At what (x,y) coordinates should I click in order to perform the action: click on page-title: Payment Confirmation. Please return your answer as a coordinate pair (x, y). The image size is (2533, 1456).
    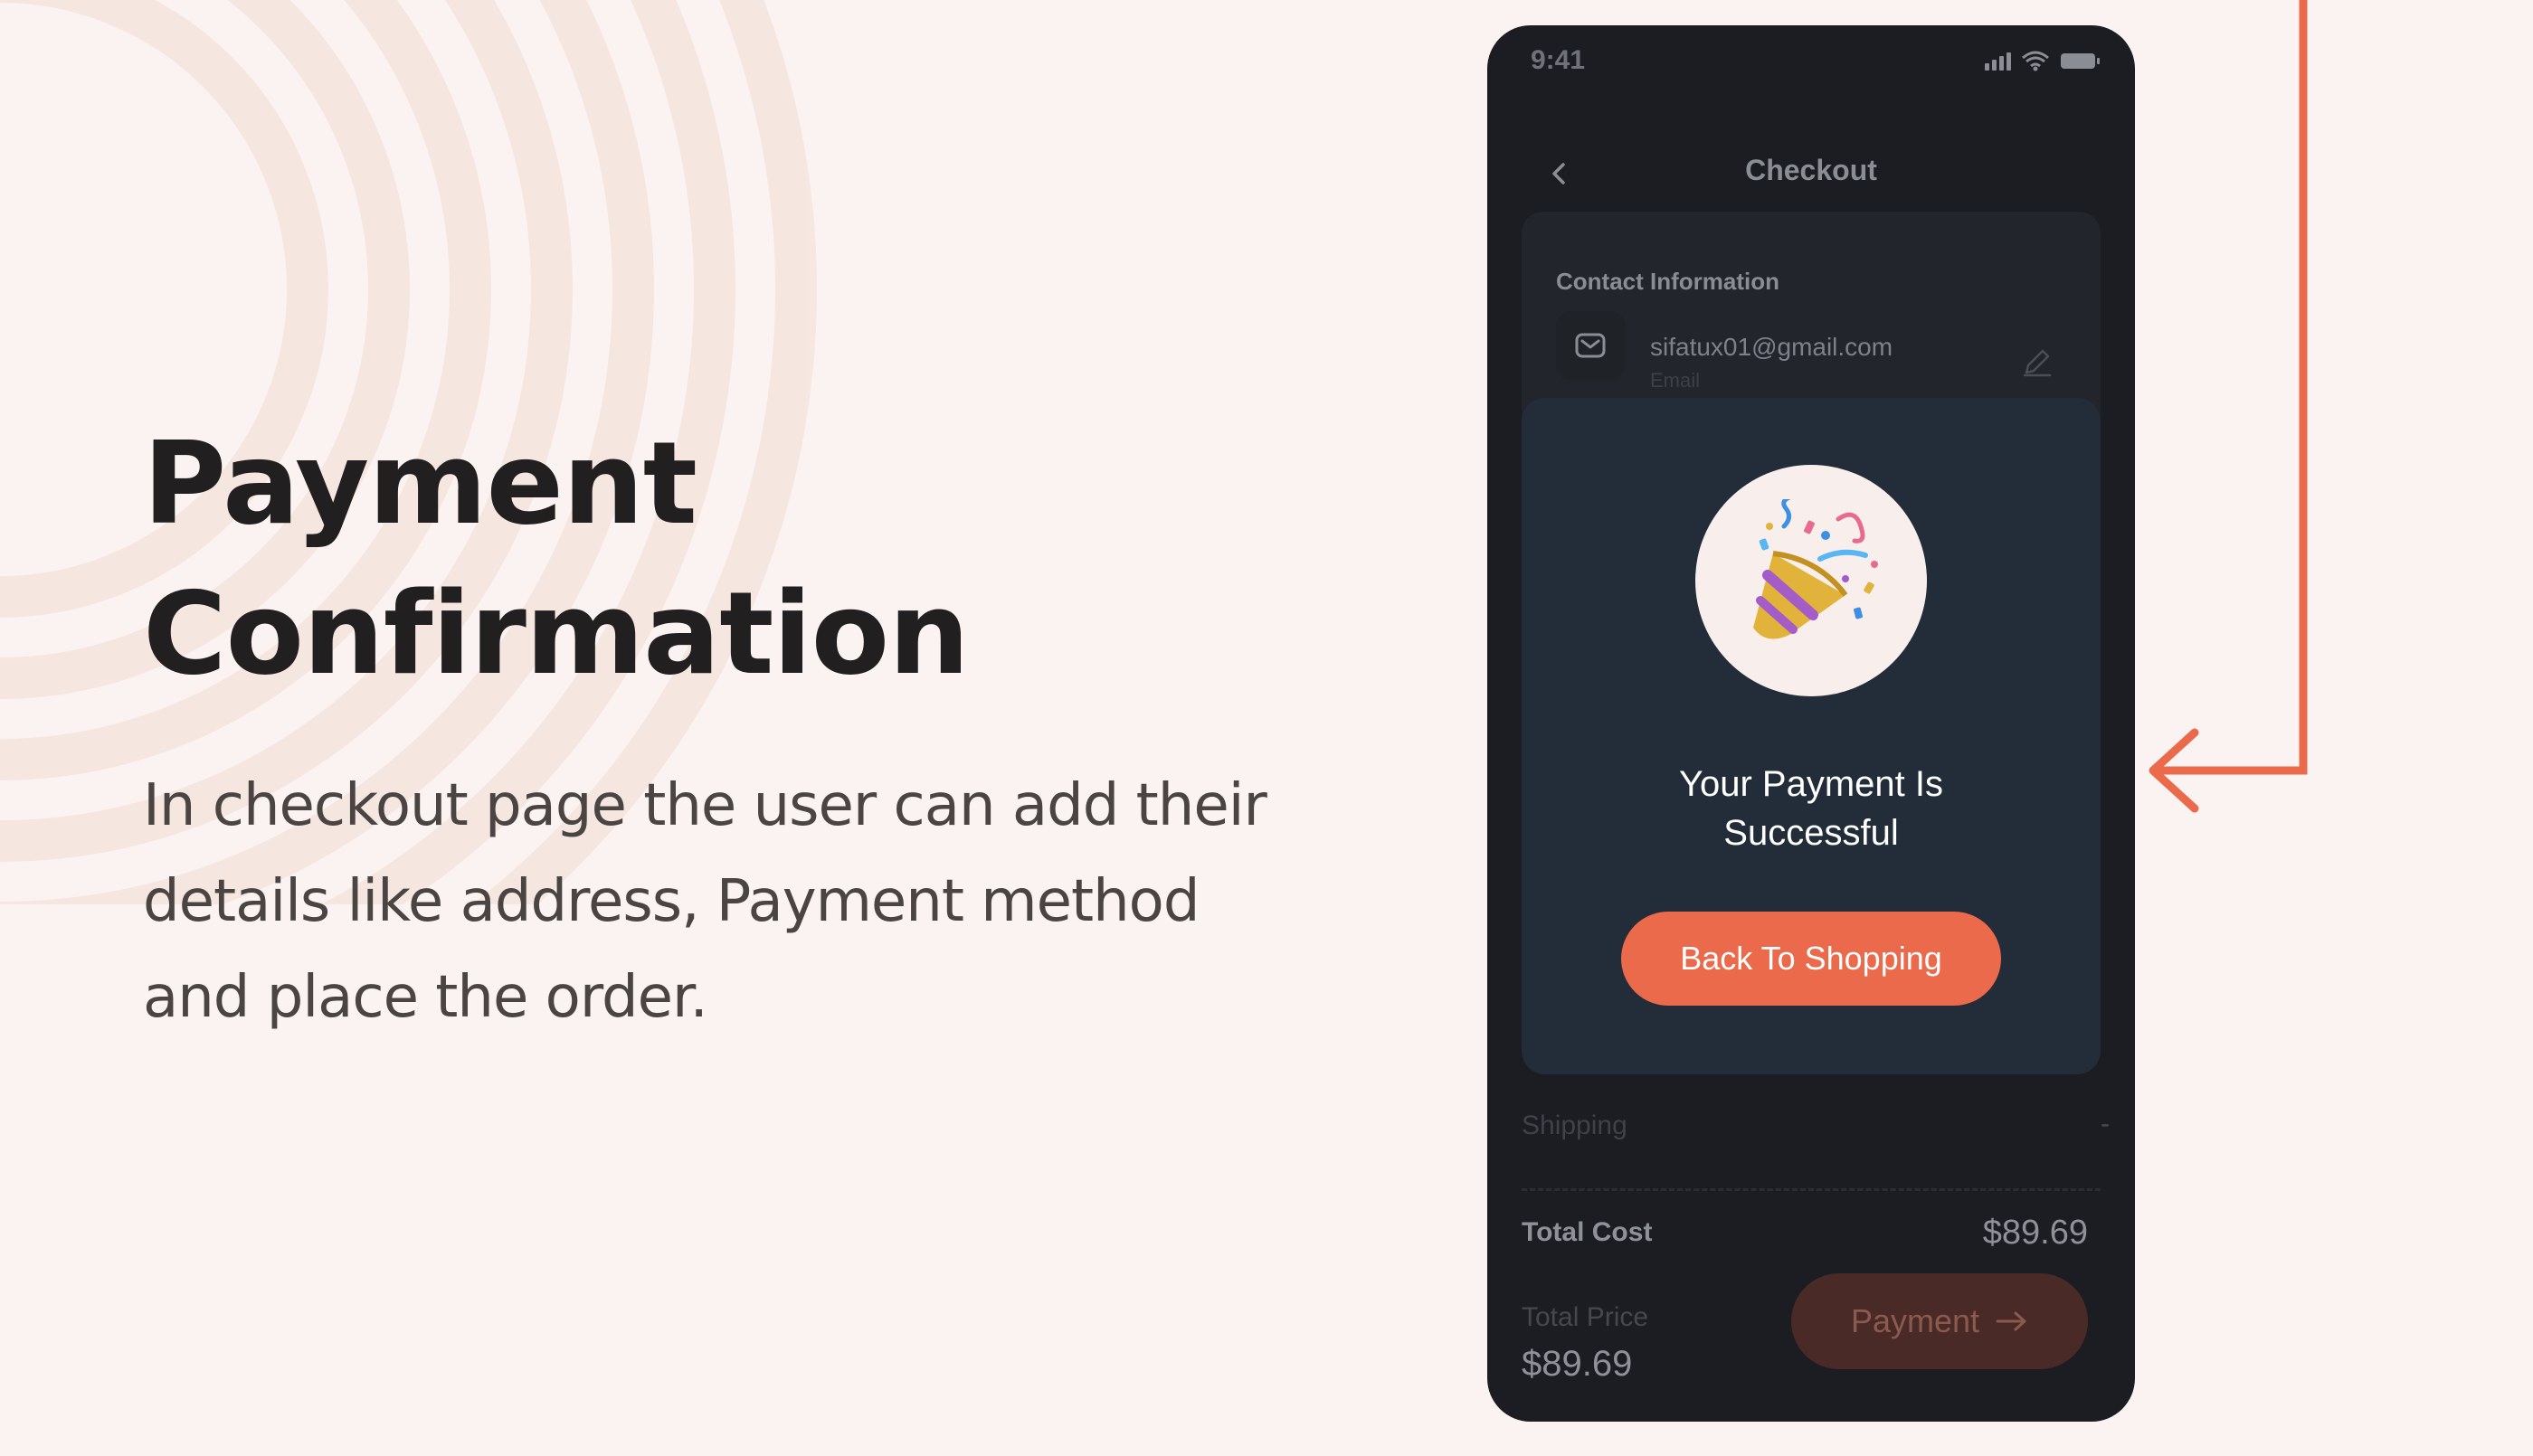
    Looking at the image, I should click on (556, 559).